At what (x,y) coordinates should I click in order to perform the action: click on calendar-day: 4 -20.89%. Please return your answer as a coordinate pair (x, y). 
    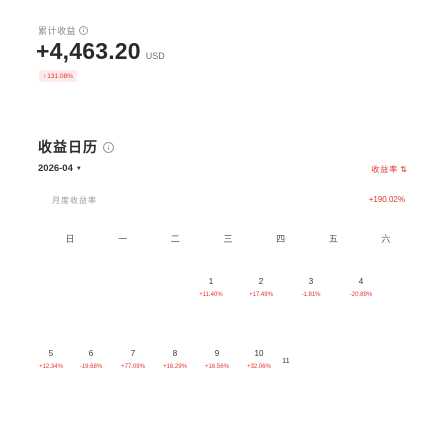
    Looking at the image, I should click on (361, 287).